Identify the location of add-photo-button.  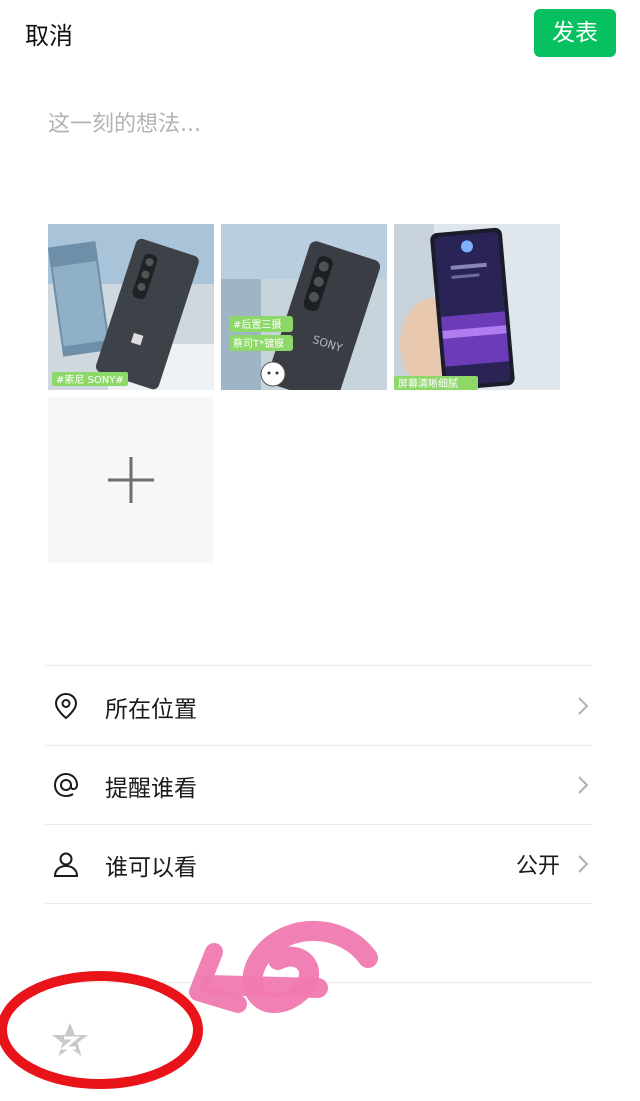
(131, 480).